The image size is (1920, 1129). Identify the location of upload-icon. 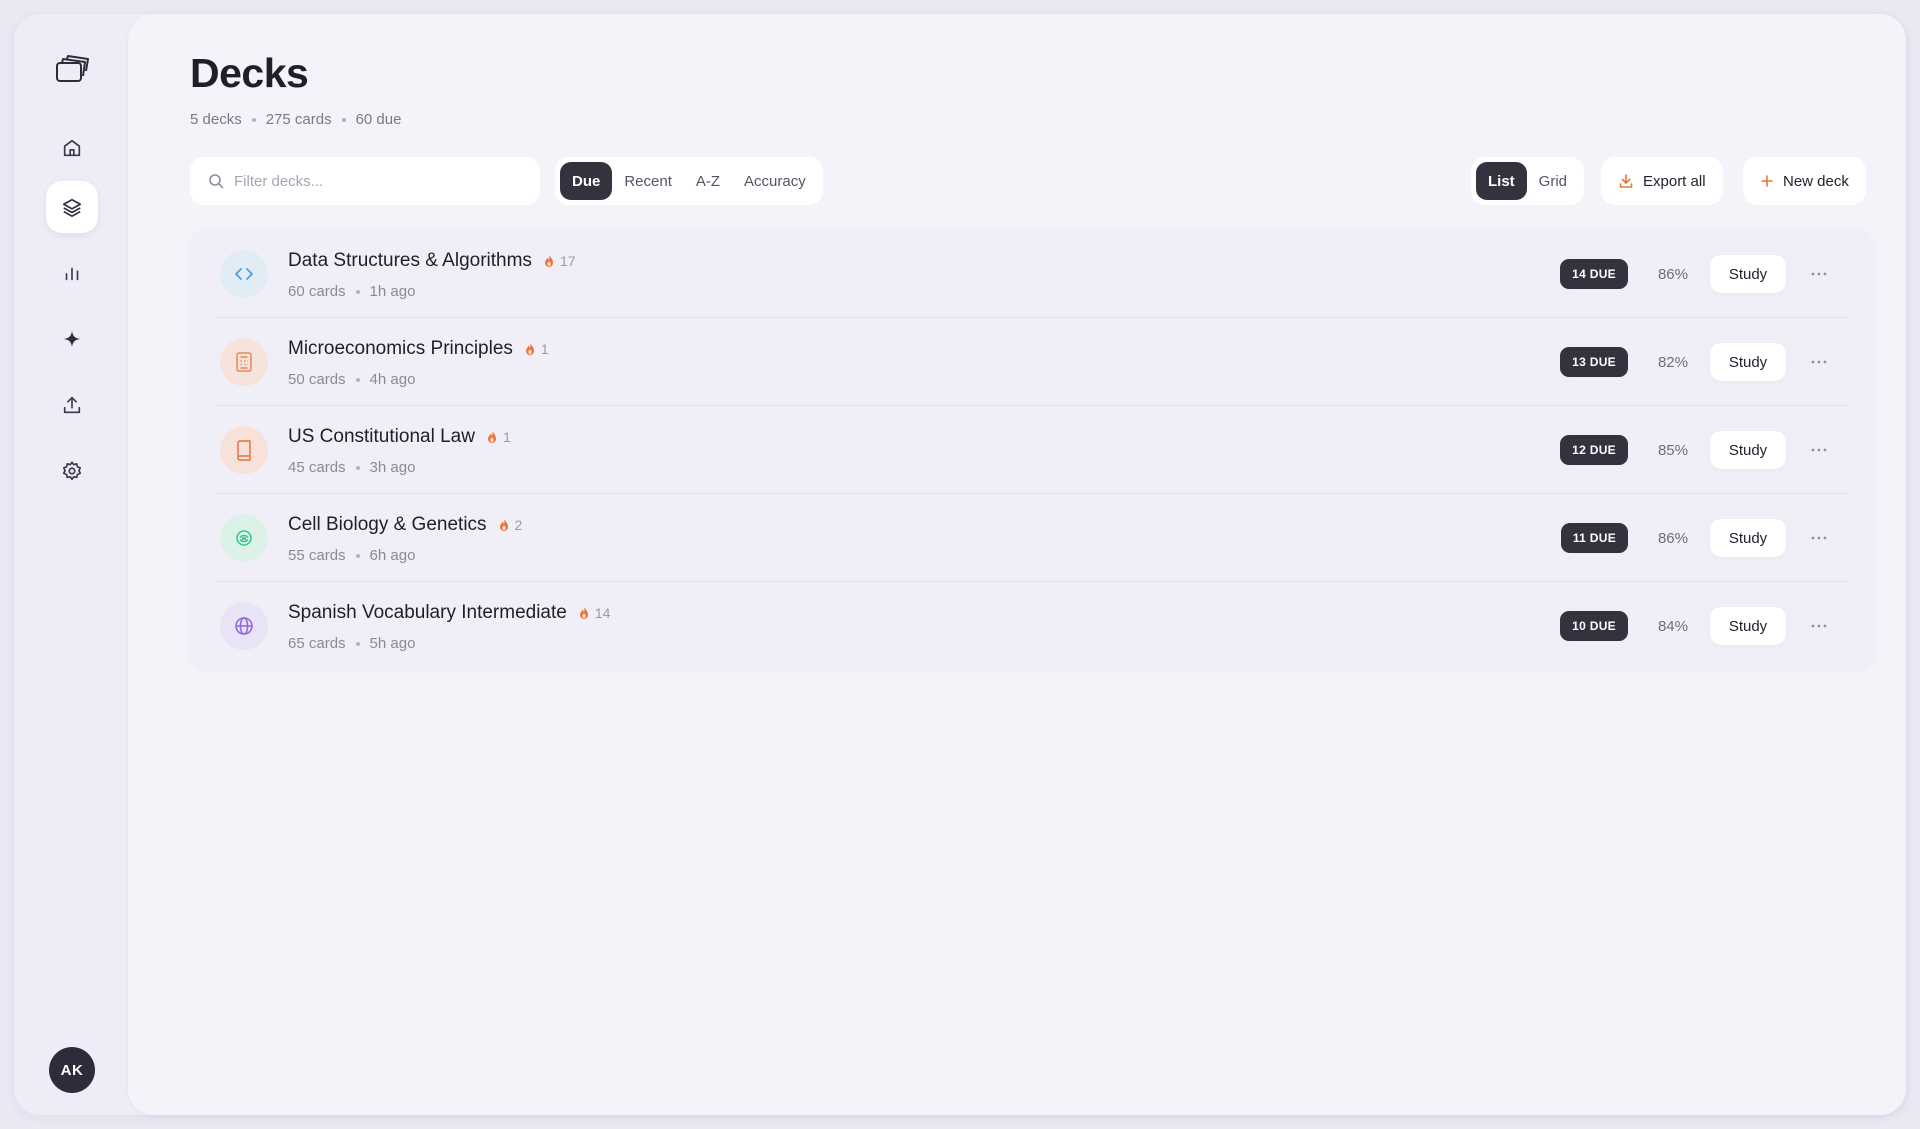
(72, 405).